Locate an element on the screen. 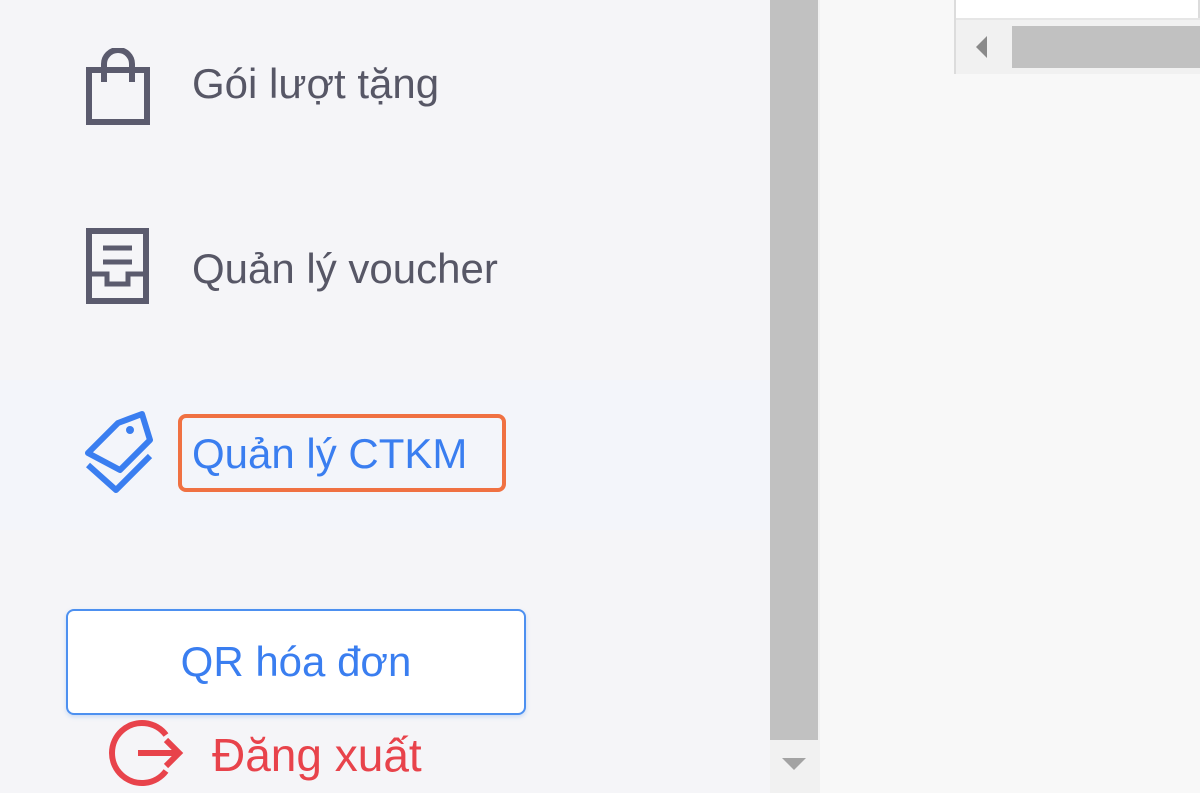 The image size is (1200, 793). scroll-down-arrow-icon is located at coordinates (794, 764).